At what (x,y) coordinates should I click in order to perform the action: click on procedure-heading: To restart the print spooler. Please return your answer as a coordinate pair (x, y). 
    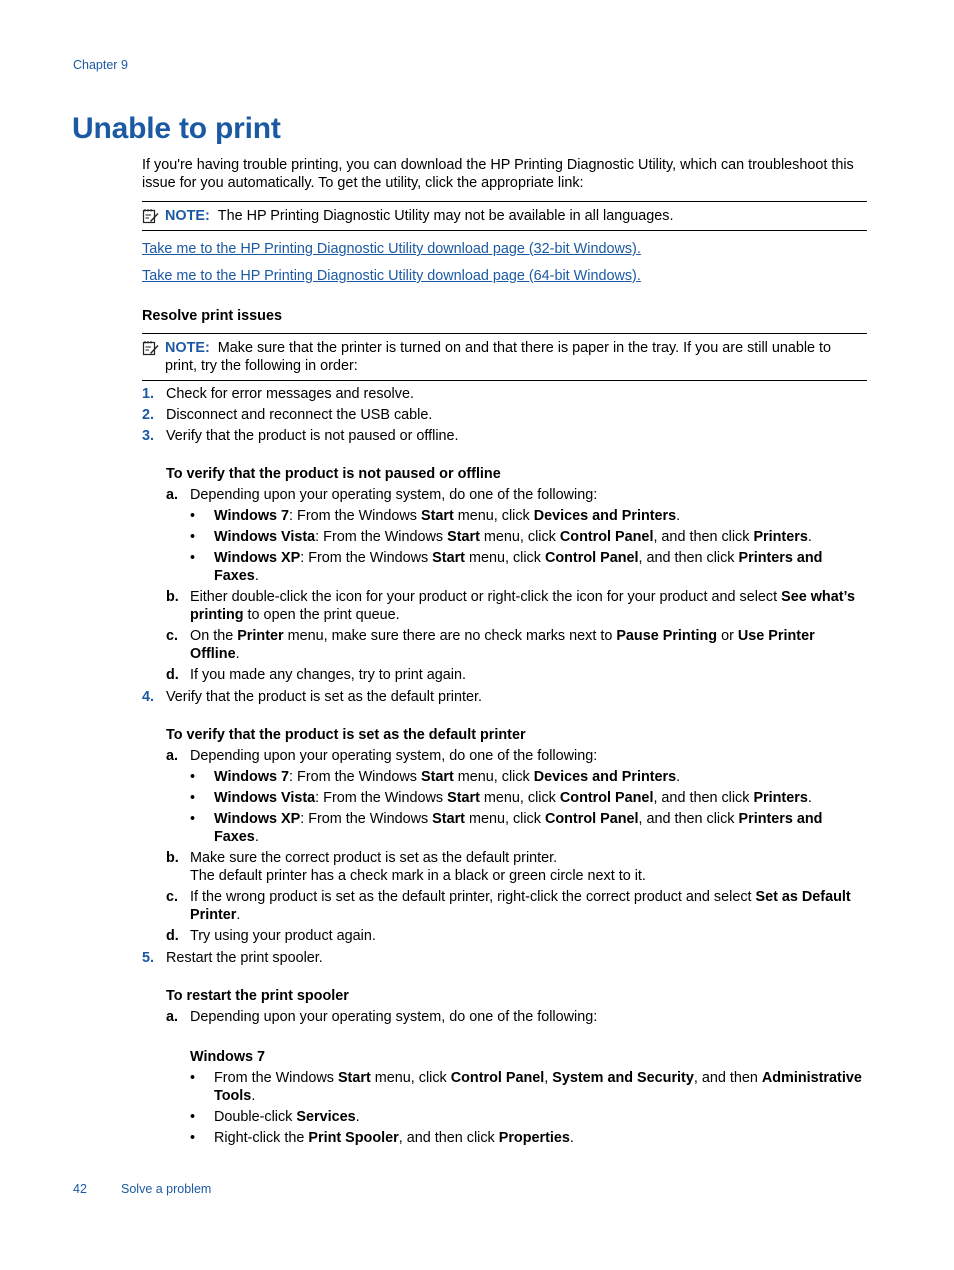
    Looking at the image, I should click on (257, 996).